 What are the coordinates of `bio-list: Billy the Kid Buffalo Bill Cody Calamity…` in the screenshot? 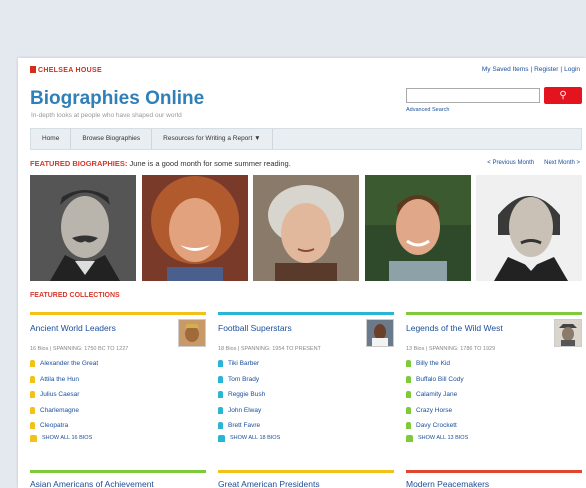 It's located at (494, 395).